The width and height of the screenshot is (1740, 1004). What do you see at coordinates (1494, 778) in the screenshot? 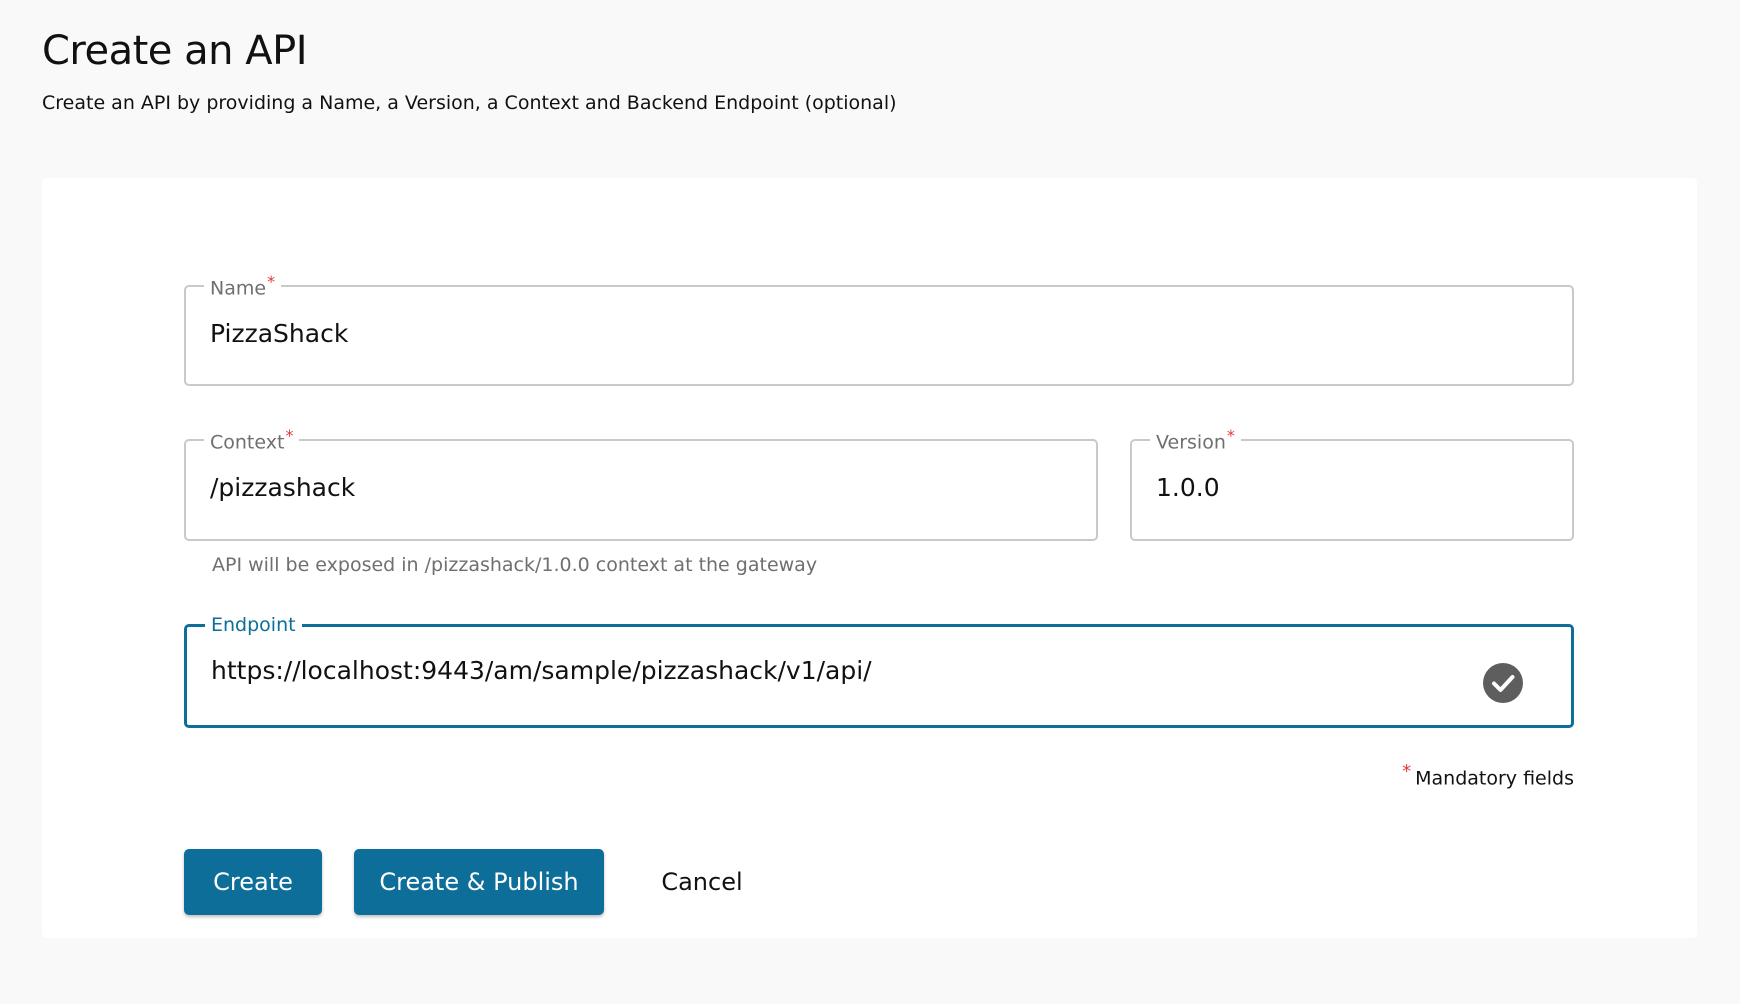
I see `mandatory-fields-text: Mandatory fields` at bounding box center [1494, 778].